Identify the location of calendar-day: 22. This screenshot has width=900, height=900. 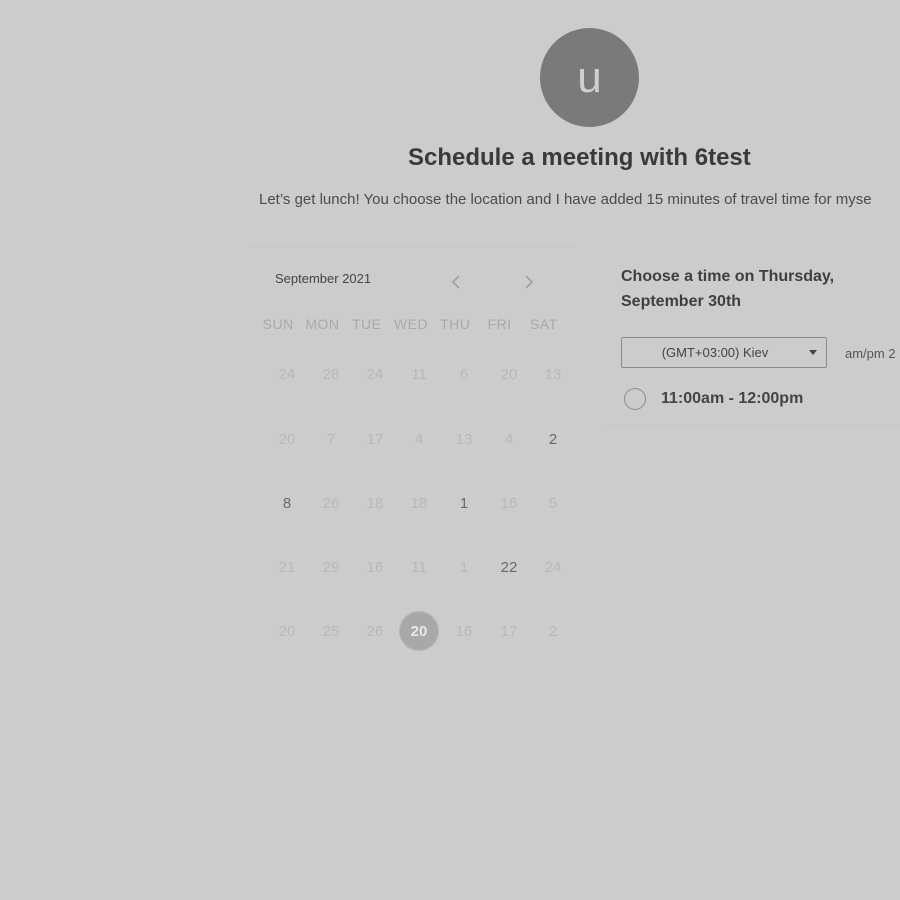
(509, 567).